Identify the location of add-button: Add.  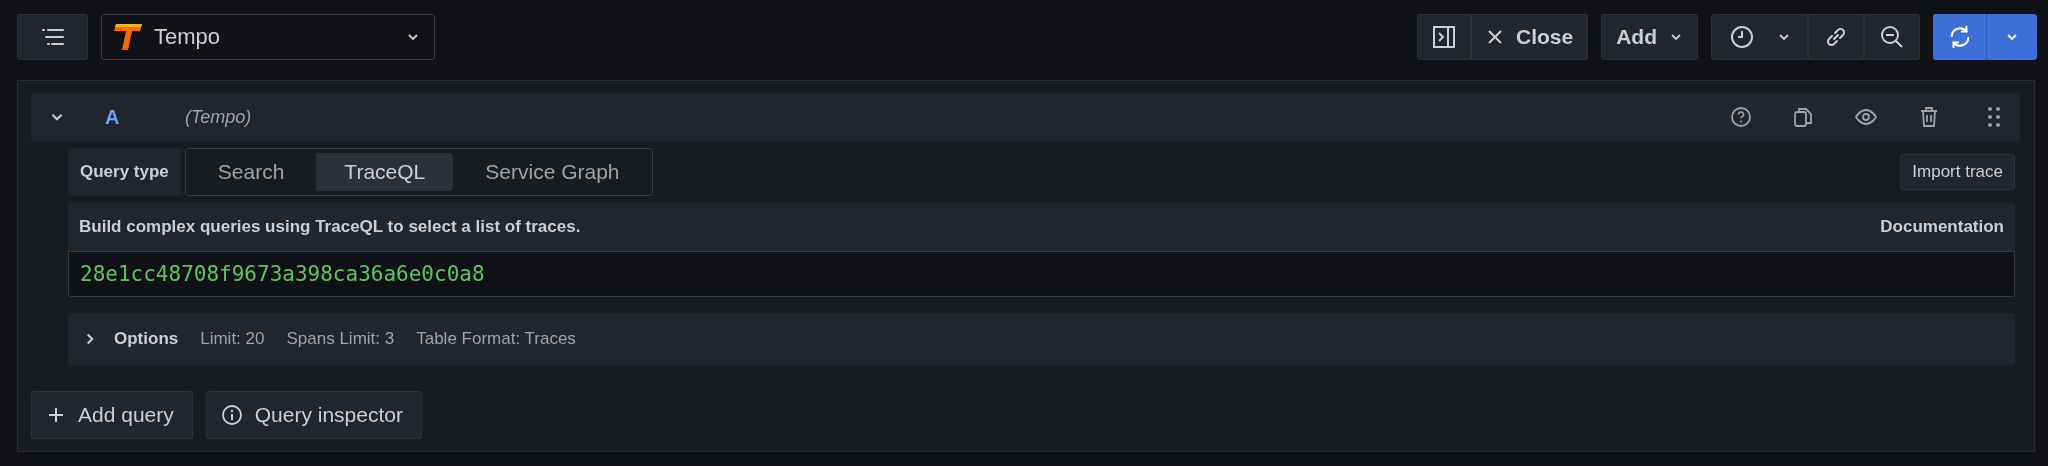
(1649, 37).